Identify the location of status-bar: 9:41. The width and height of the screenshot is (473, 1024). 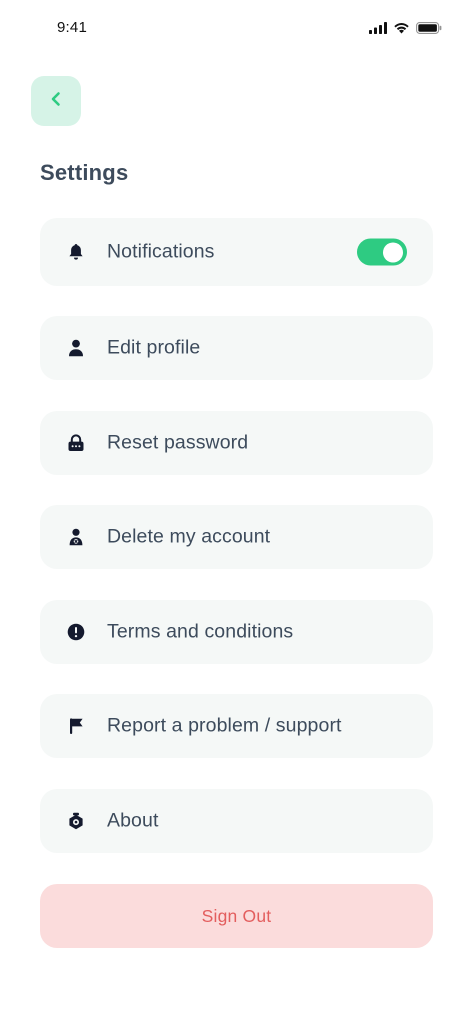
(236, 28).